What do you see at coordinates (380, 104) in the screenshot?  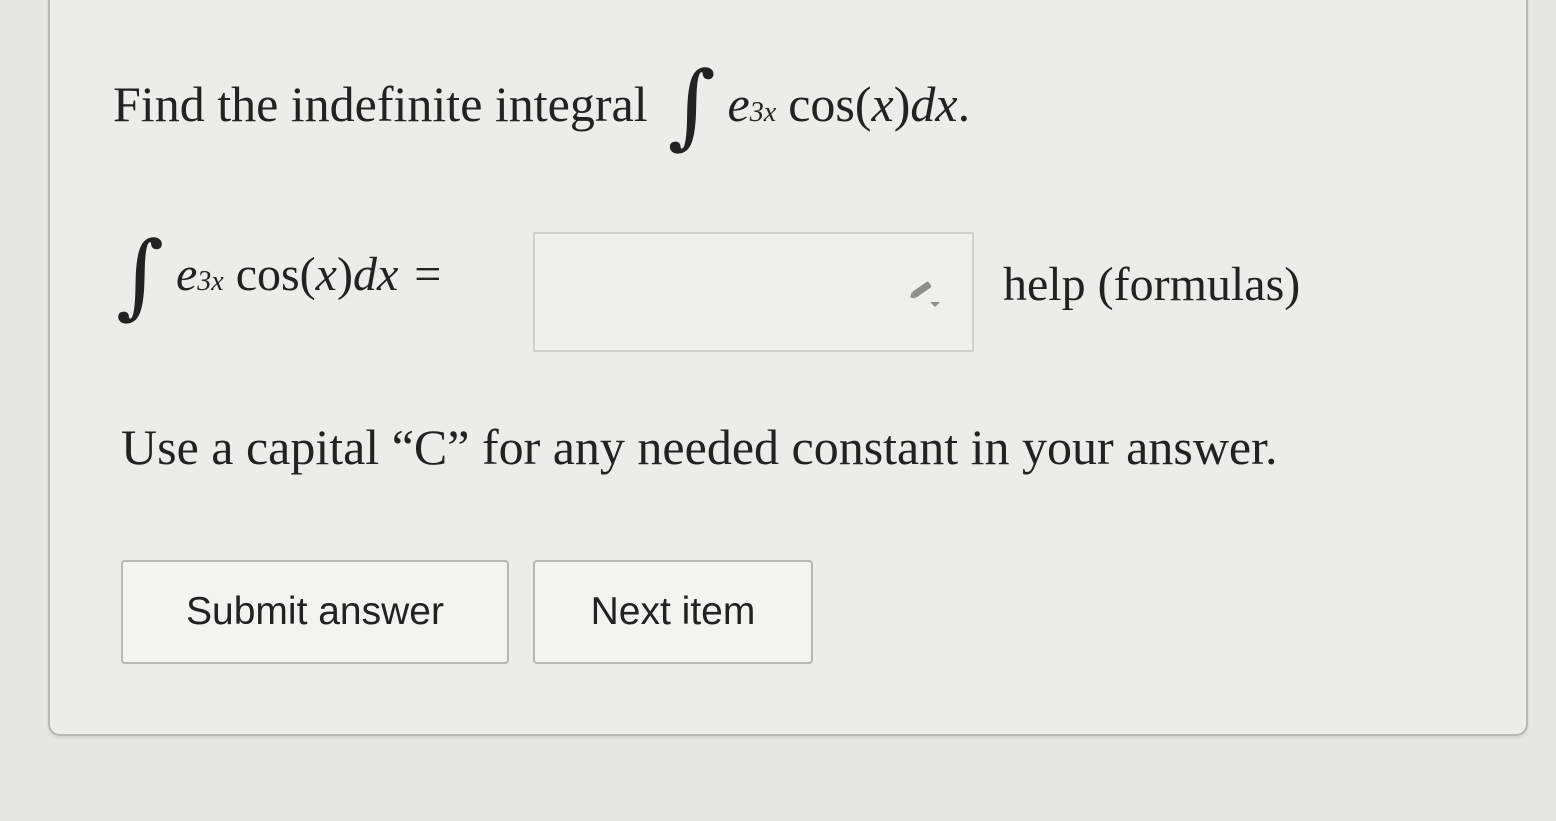 I see `question-prefix: Find the indefinite integral` at bounding box center [380, 104].